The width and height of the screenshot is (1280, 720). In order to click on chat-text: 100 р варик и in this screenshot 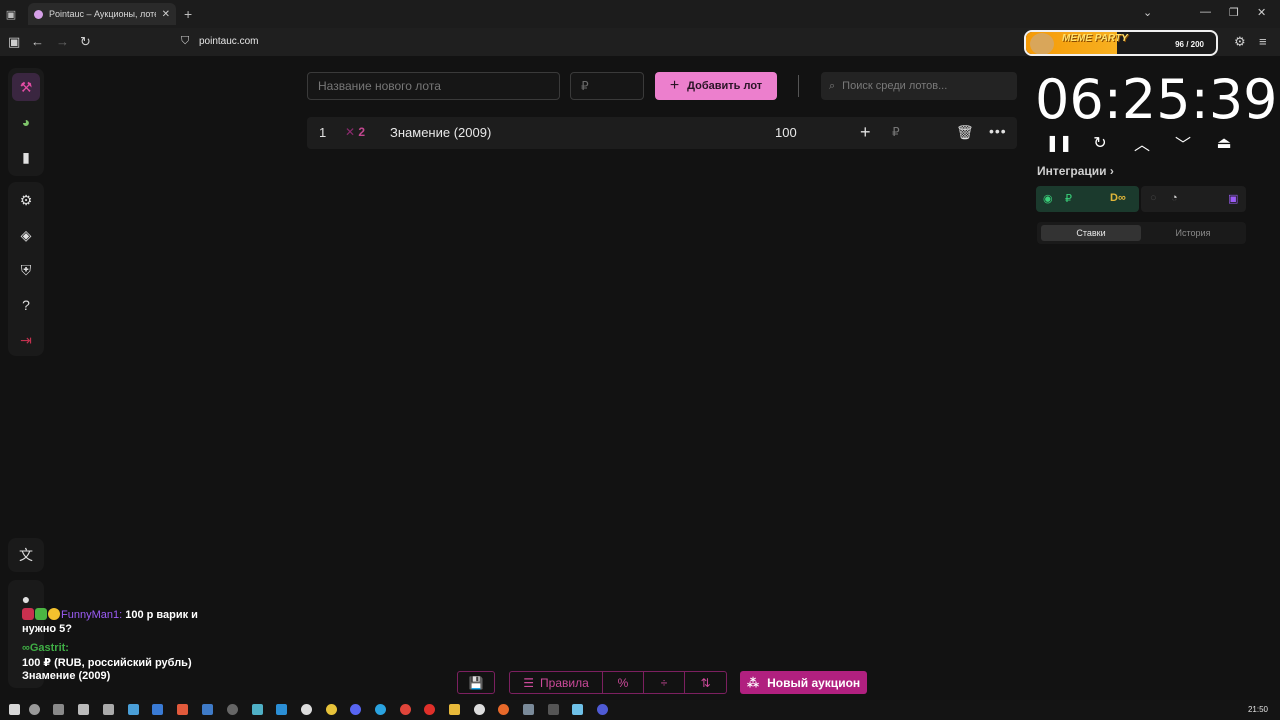, I will do `click(161, 615)`.